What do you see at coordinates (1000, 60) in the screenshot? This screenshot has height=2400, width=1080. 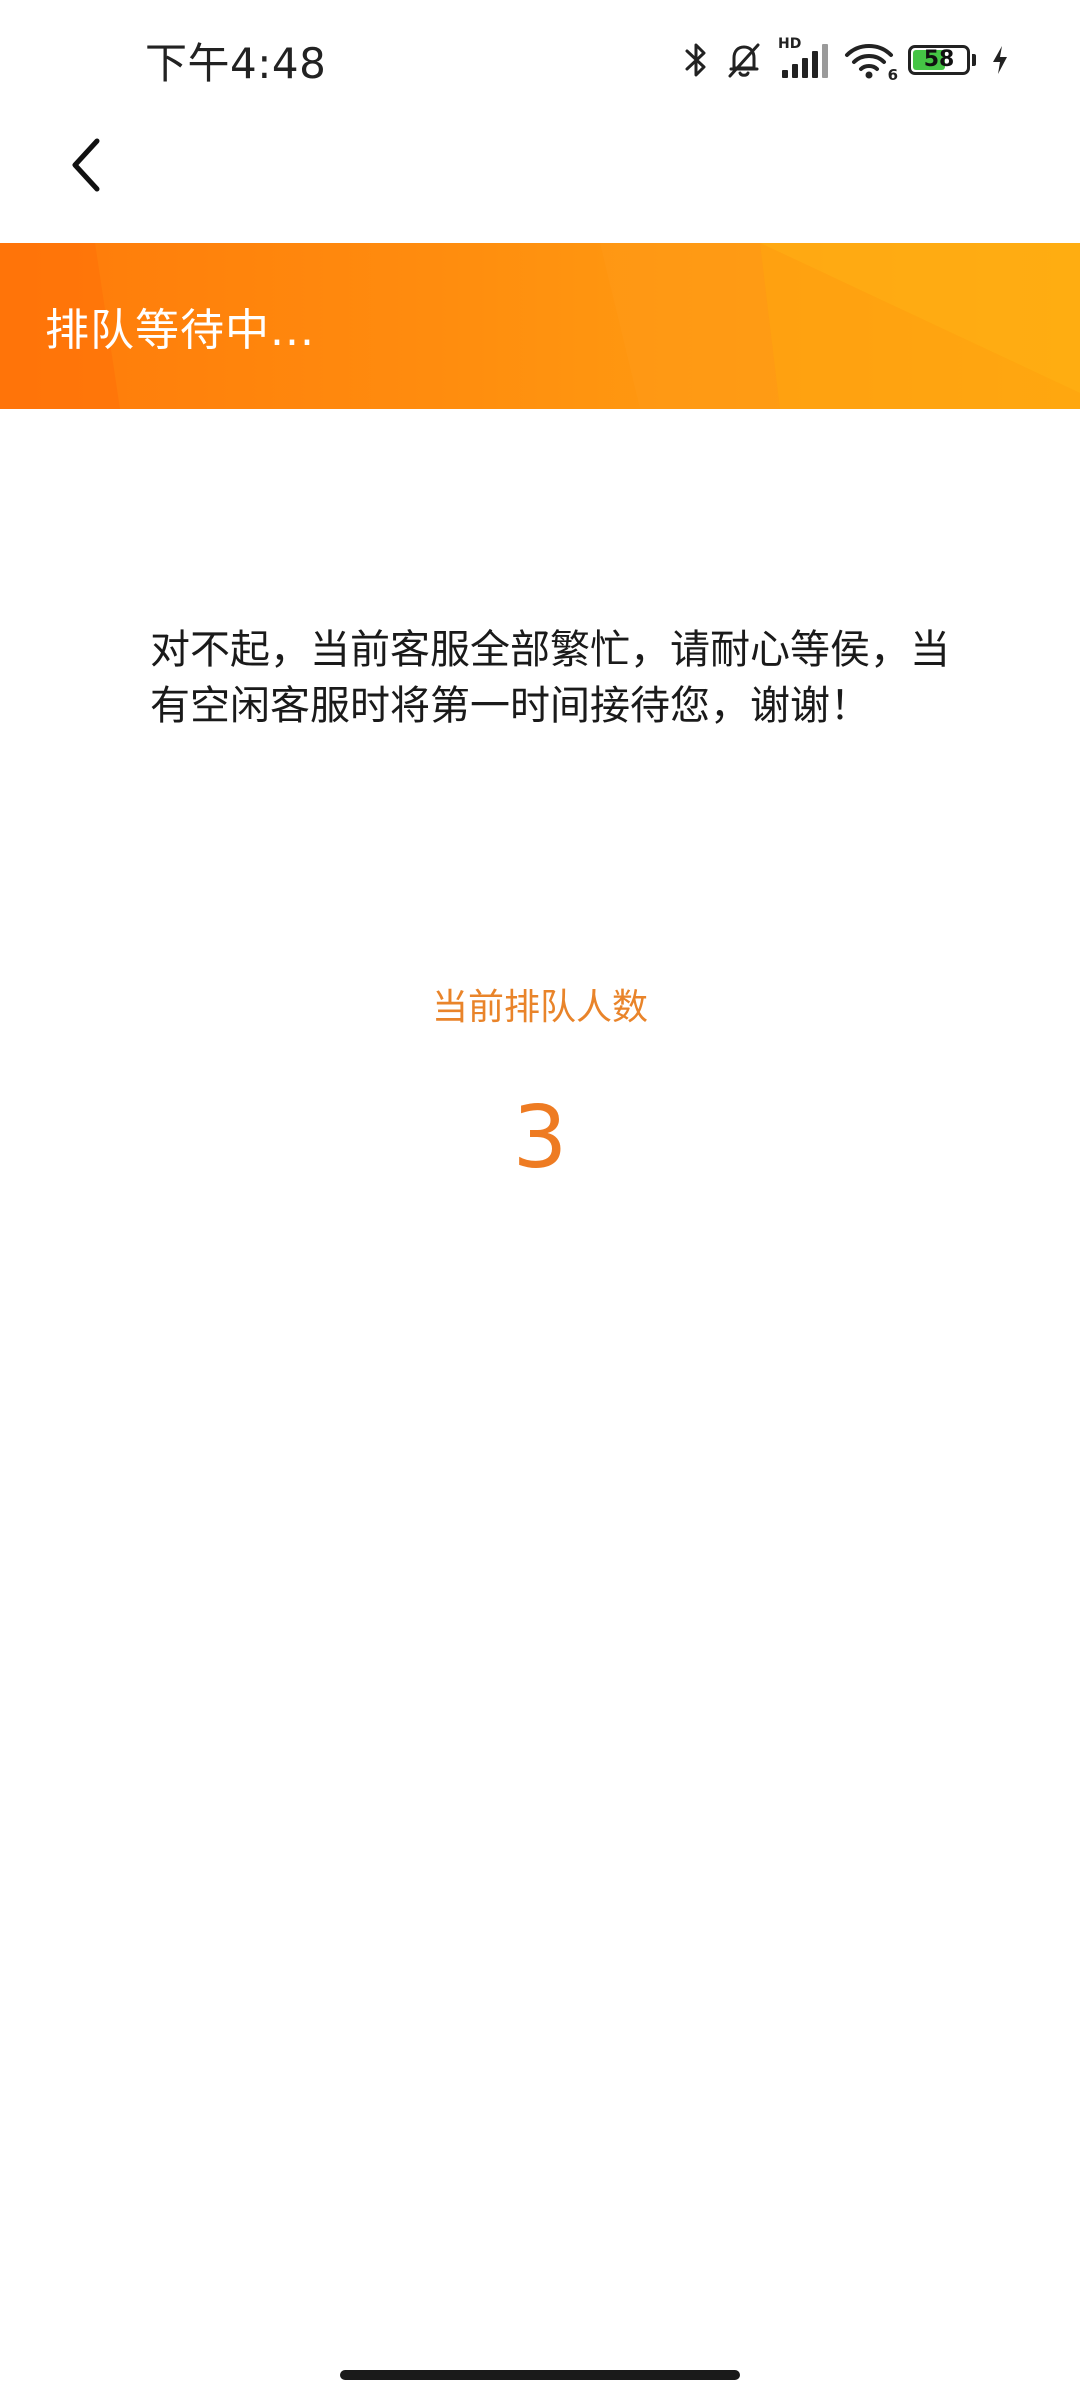 I see `charging-icon` at bounding box center [1000, 60].